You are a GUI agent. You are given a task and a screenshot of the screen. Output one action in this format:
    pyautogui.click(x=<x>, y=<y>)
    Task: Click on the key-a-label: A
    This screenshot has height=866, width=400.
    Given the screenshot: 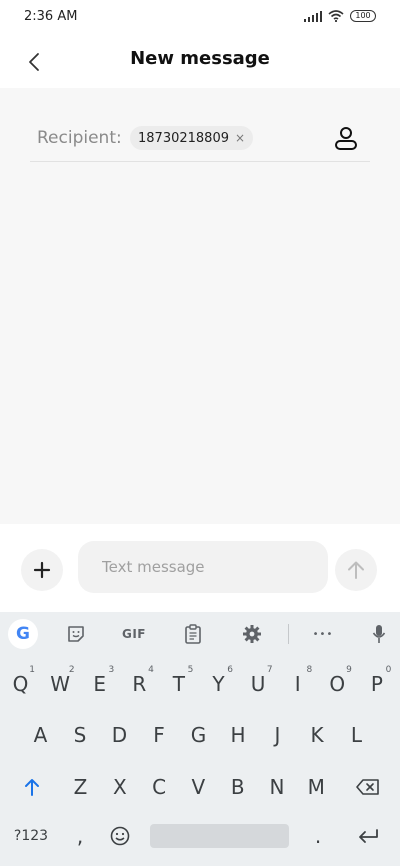 What is the action you would take?
    pyautogui.click(x=40, y=735)
    